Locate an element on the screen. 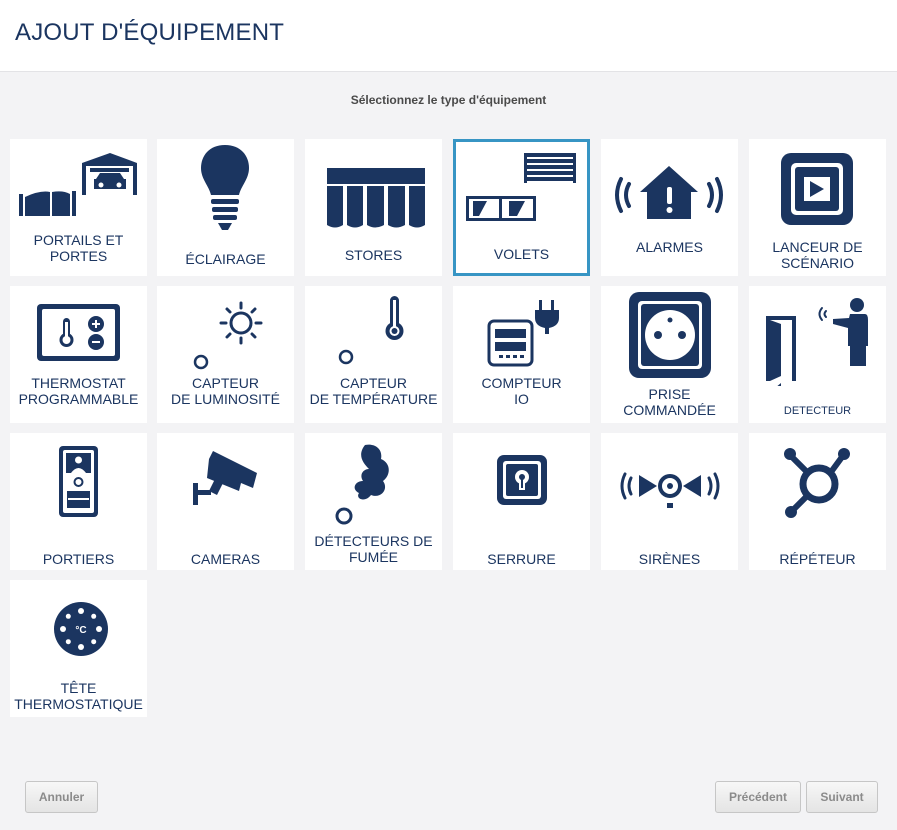  tile-label: CAPTEUR DE TEMPÉRATURE is located at coordinates (373, 391).